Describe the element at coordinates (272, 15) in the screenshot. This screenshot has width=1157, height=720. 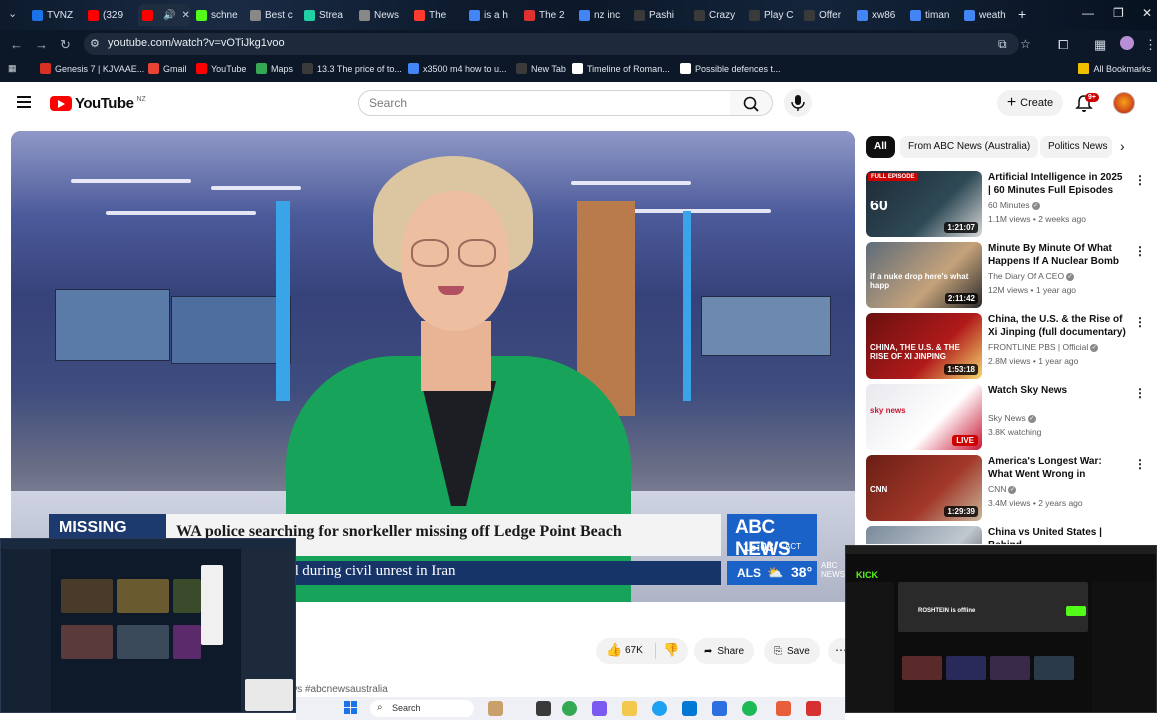
I see `browser-tab: Best c` at that location.